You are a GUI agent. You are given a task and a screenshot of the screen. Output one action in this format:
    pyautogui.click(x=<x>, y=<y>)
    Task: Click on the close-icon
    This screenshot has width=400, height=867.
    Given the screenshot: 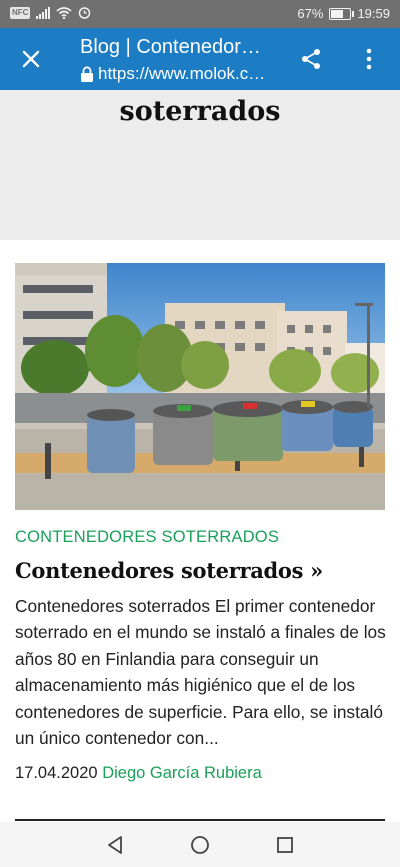 What is the action you would take?
    pyautogui.click(x=31, y=59)
    